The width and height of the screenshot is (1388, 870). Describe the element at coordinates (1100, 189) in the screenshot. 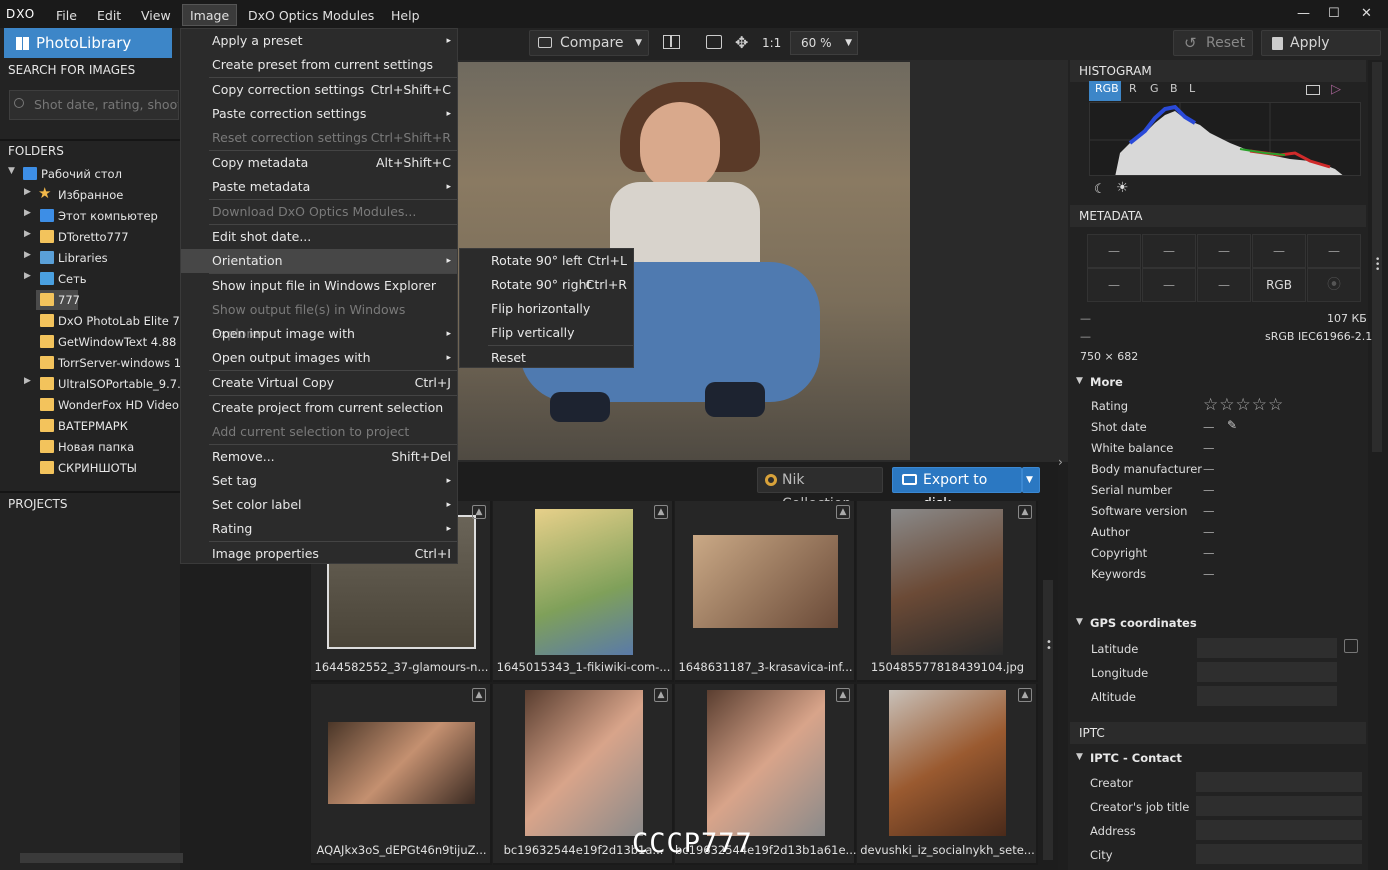

I see `moon-icon: ☾` at that location.